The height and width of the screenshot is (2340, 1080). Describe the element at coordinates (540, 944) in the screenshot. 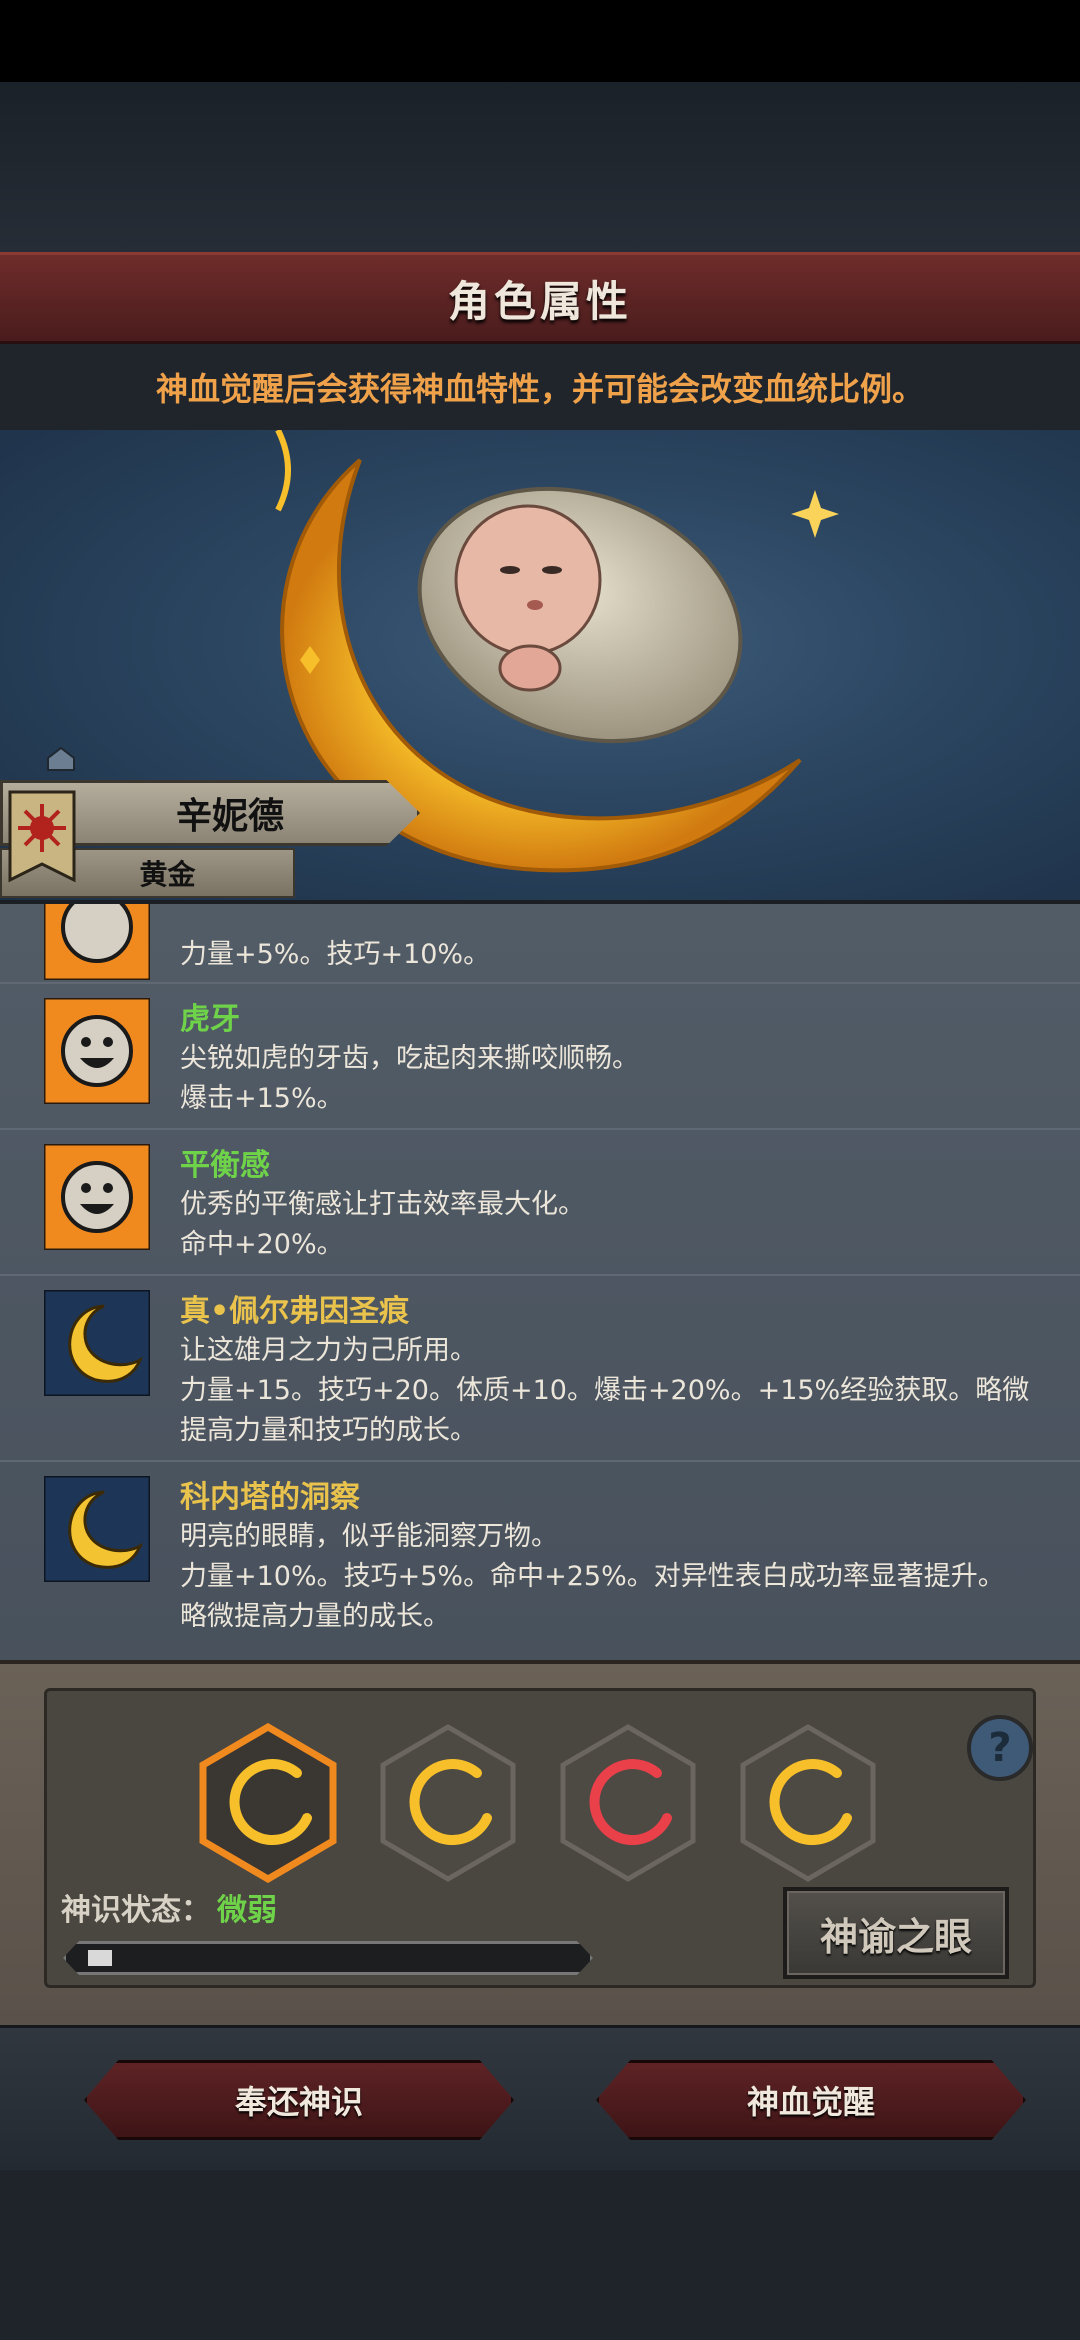

I see `trait-item-0: 力量+5%。技巧+10%。` at that location.